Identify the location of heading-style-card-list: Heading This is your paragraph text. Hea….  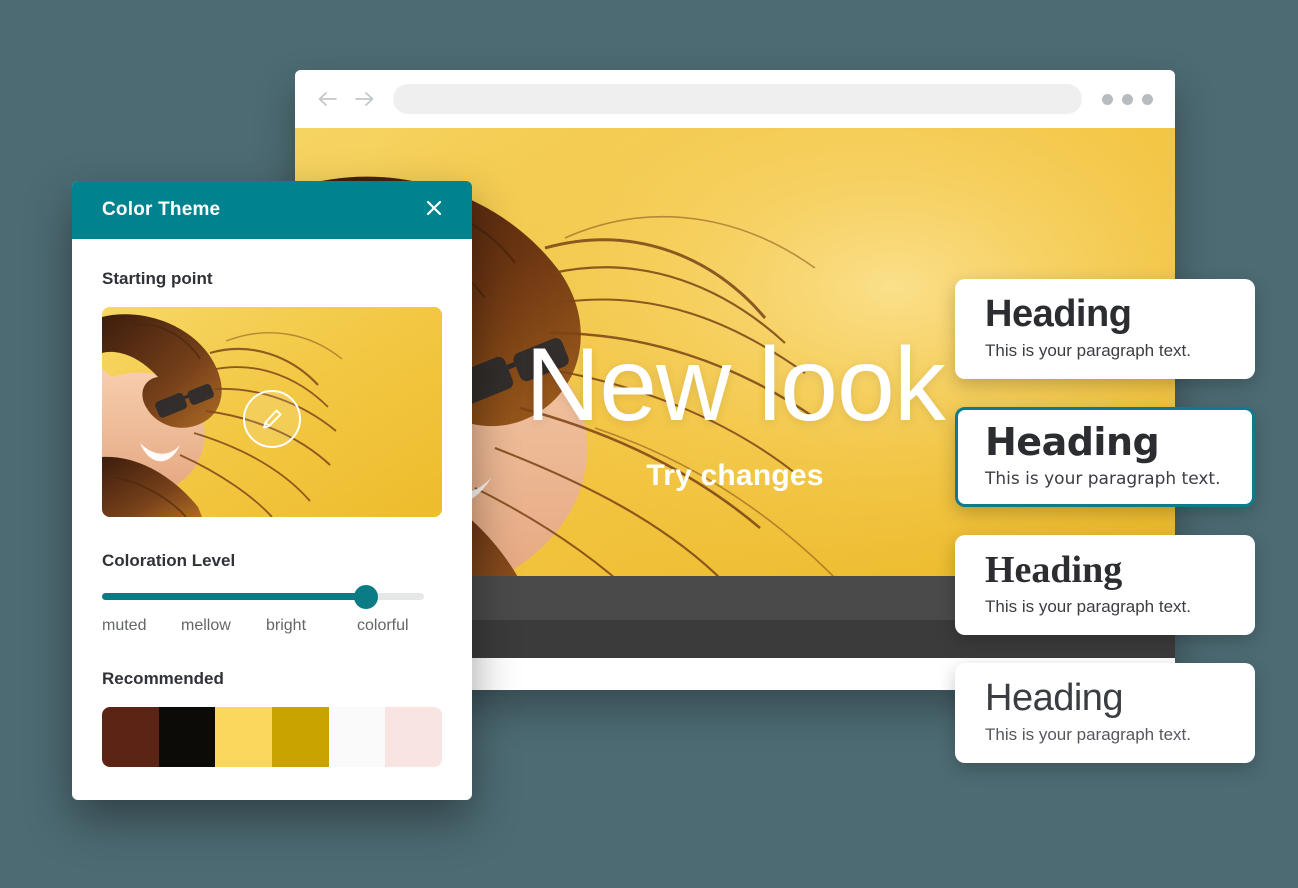
(1105, 535).